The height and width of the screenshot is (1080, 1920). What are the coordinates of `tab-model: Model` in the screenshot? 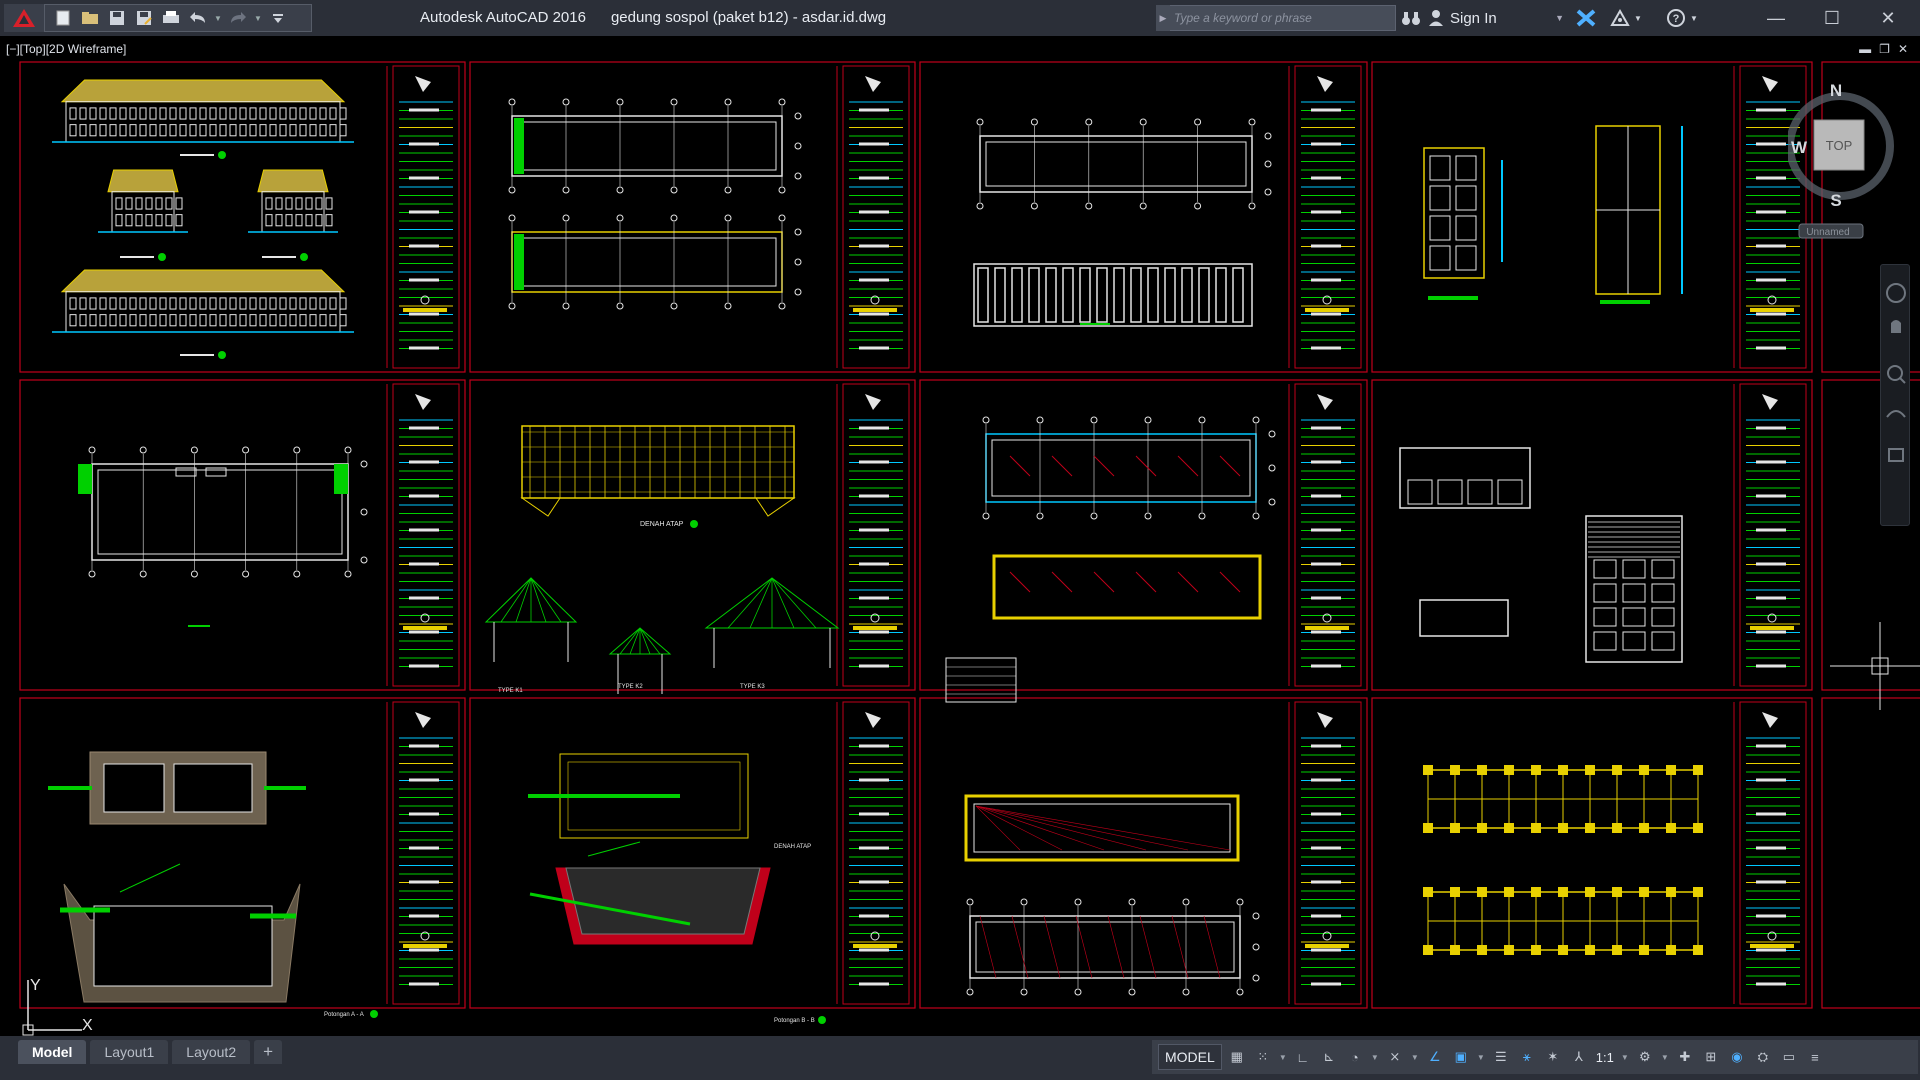 It's located at (52, 1052).